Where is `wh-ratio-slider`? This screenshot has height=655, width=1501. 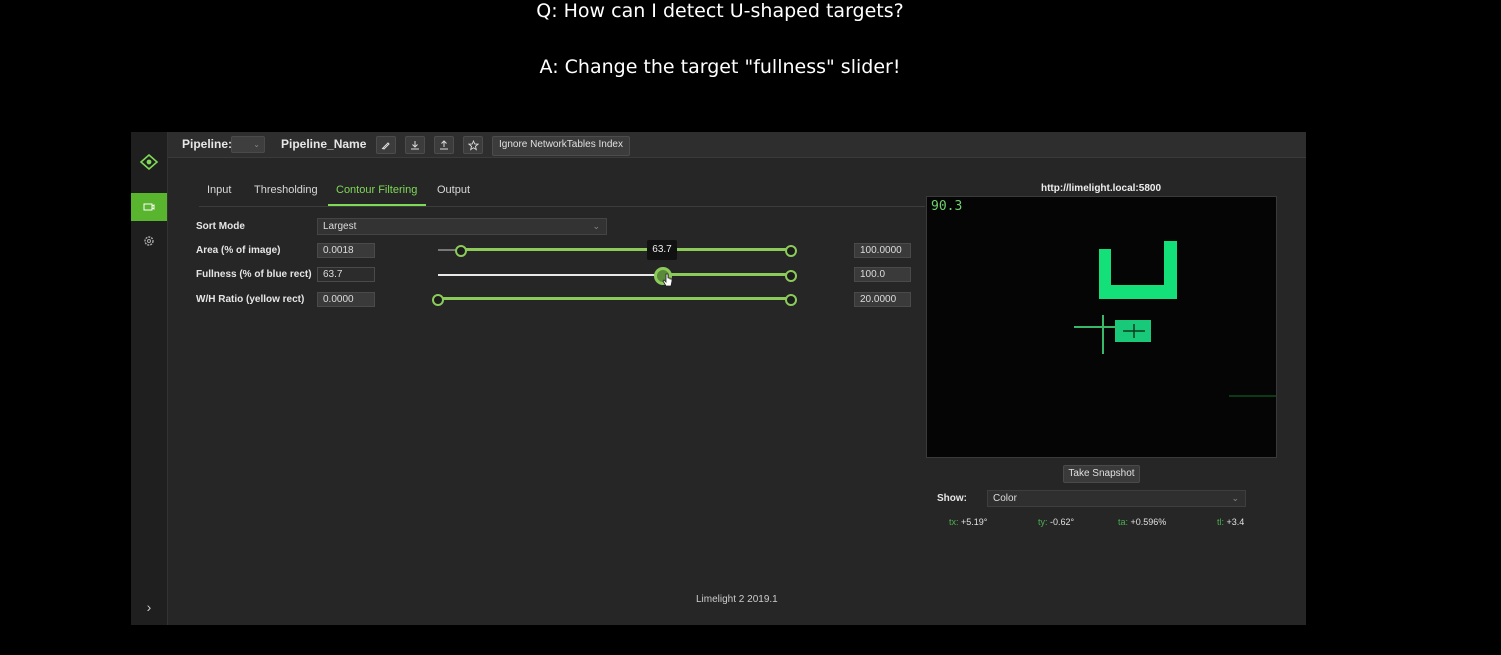 wh-ratio-slider is located at coordinates (614, 299).